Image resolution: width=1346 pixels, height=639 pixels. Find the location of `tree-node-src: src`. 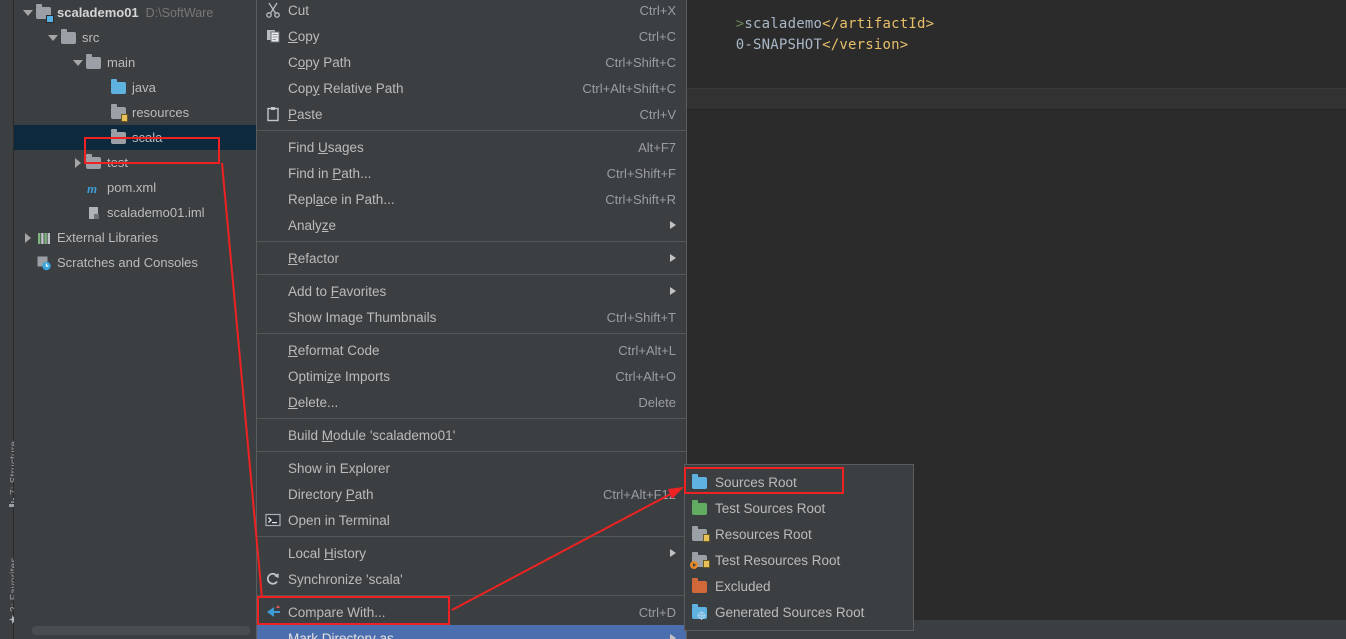

tree-node-src: src is located at coordinates (135, 37).